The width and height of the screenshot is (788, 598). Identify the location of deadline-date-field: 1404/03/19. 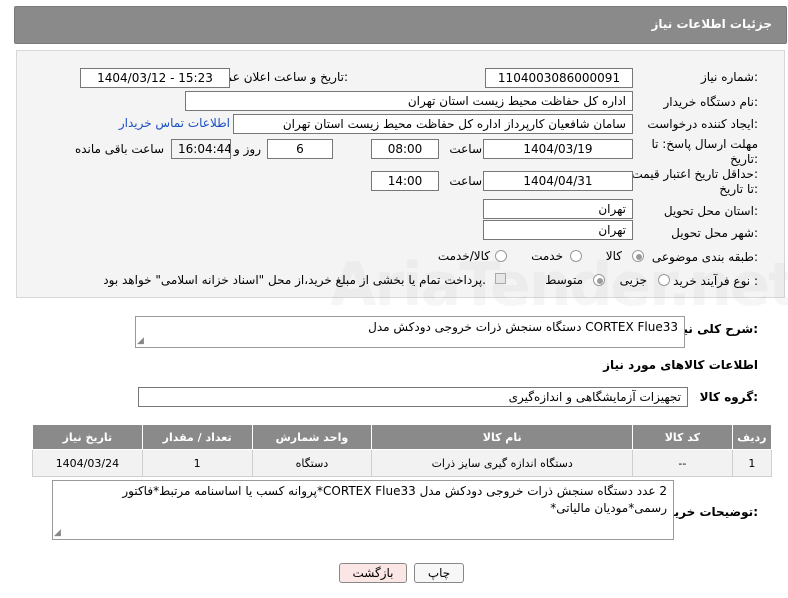
(558, 149).